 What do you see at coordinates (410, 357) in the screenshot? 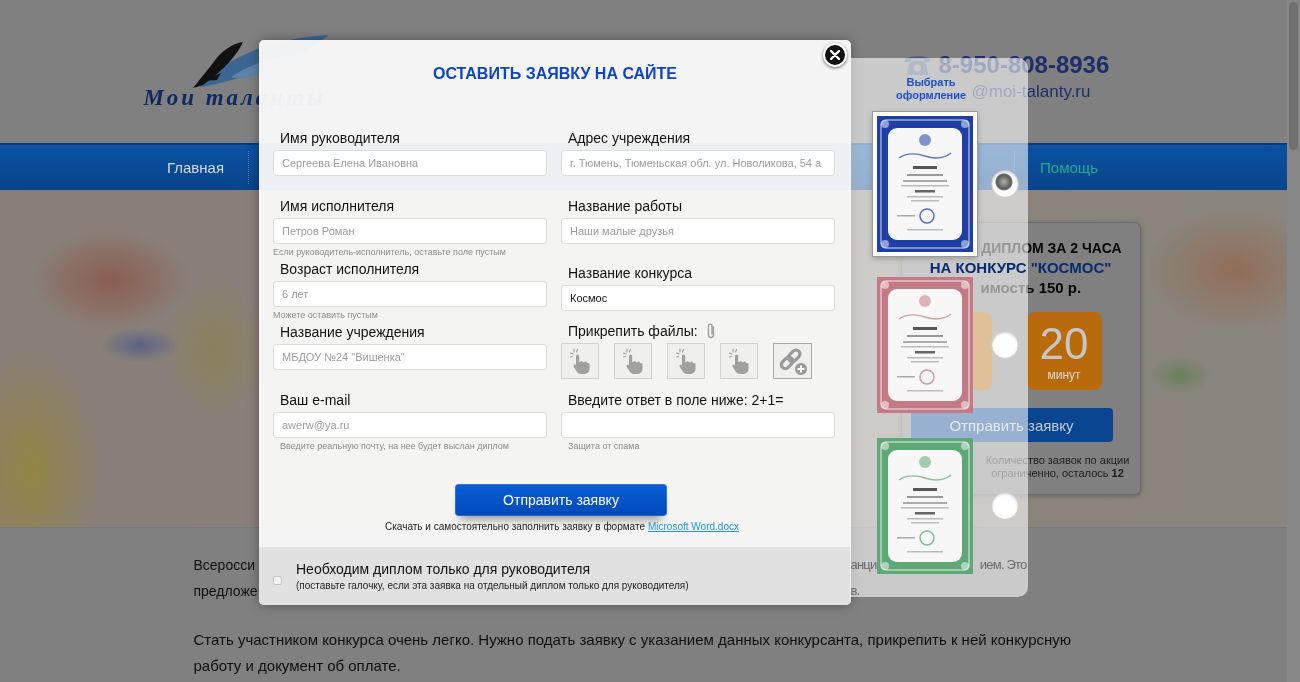
I see `input-field: МБДОУ №24 "Вишенка"` at bounding box center [410, 357].